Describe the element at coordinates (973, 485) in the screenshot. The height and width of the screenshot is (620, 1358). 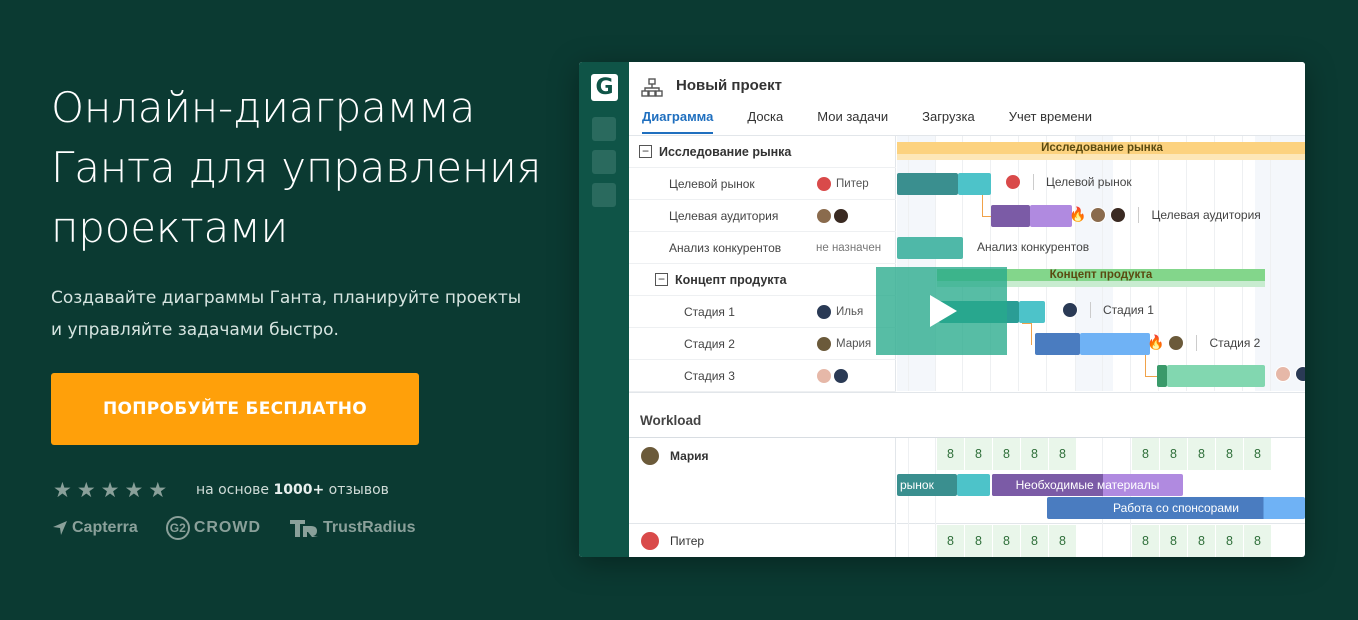
I see `workload-bar-remaining` at that location.